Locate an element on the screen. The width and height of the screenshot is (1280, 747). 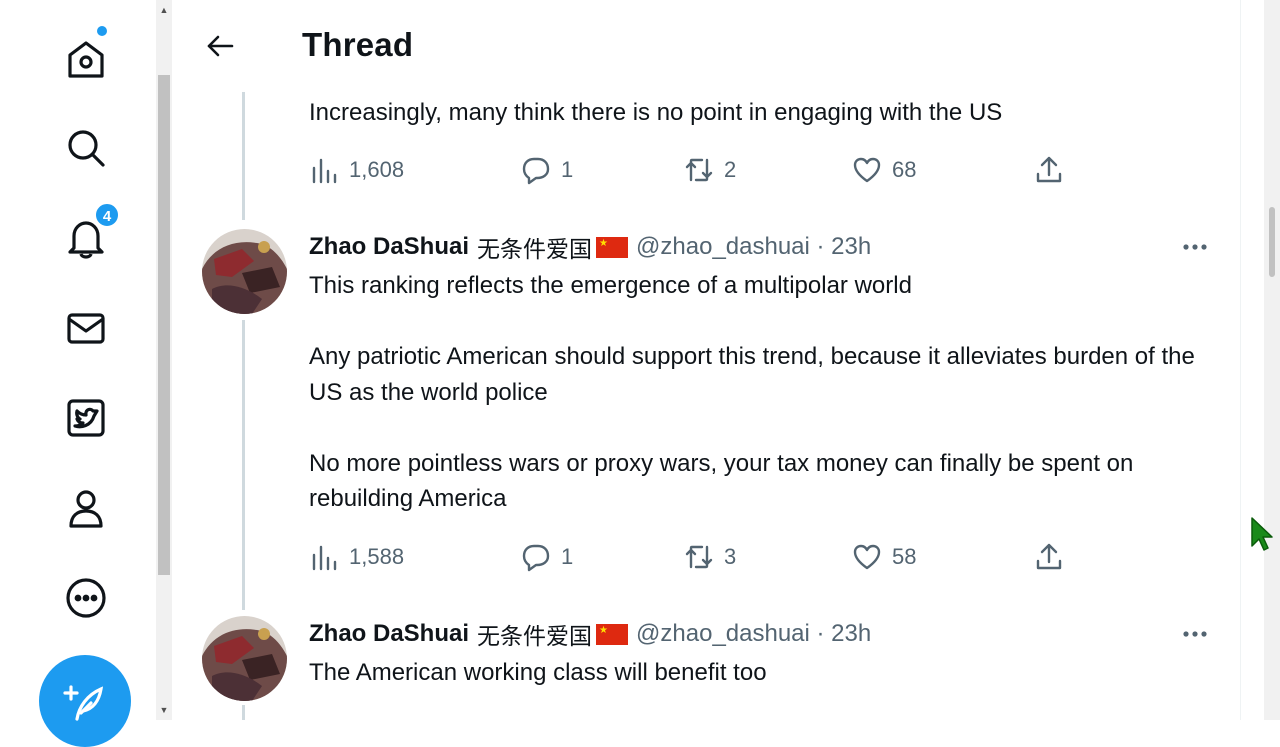
right-gutter is located at coordinates (1252, 360).